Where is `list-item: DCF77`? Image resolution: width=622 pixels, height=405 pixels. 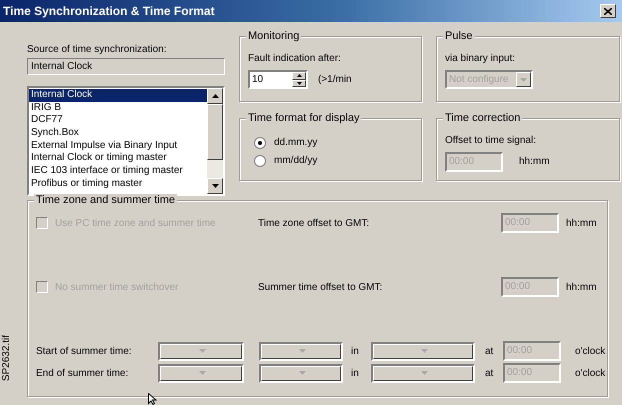
list-item: DCF77 is located at coordinates (118, 121).